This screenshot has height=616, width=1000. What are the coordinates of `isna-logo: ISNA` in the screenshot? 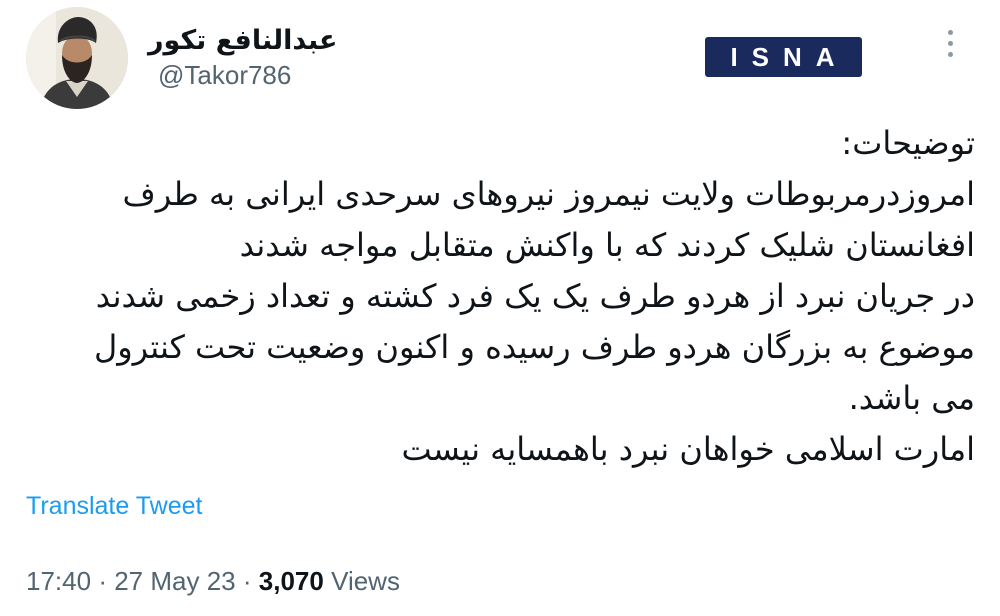 It's located at (783, 57).